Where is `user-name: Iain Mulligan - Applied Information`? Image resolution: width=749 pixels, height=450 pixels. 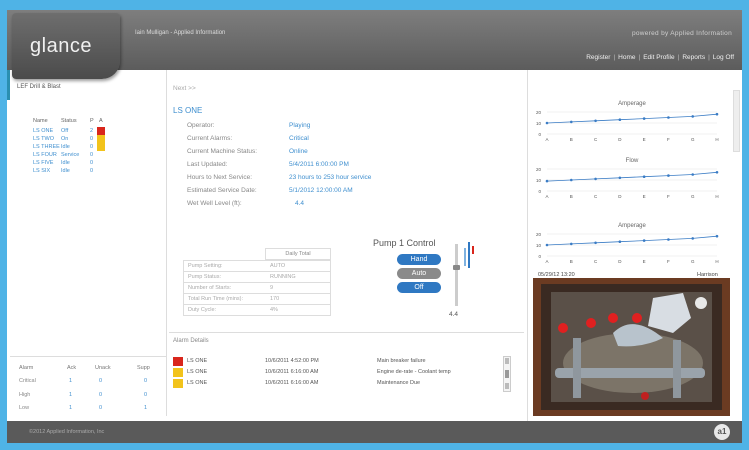 user-name: Iain Mulligan - Applied Information is located at coordinates (180, 33).